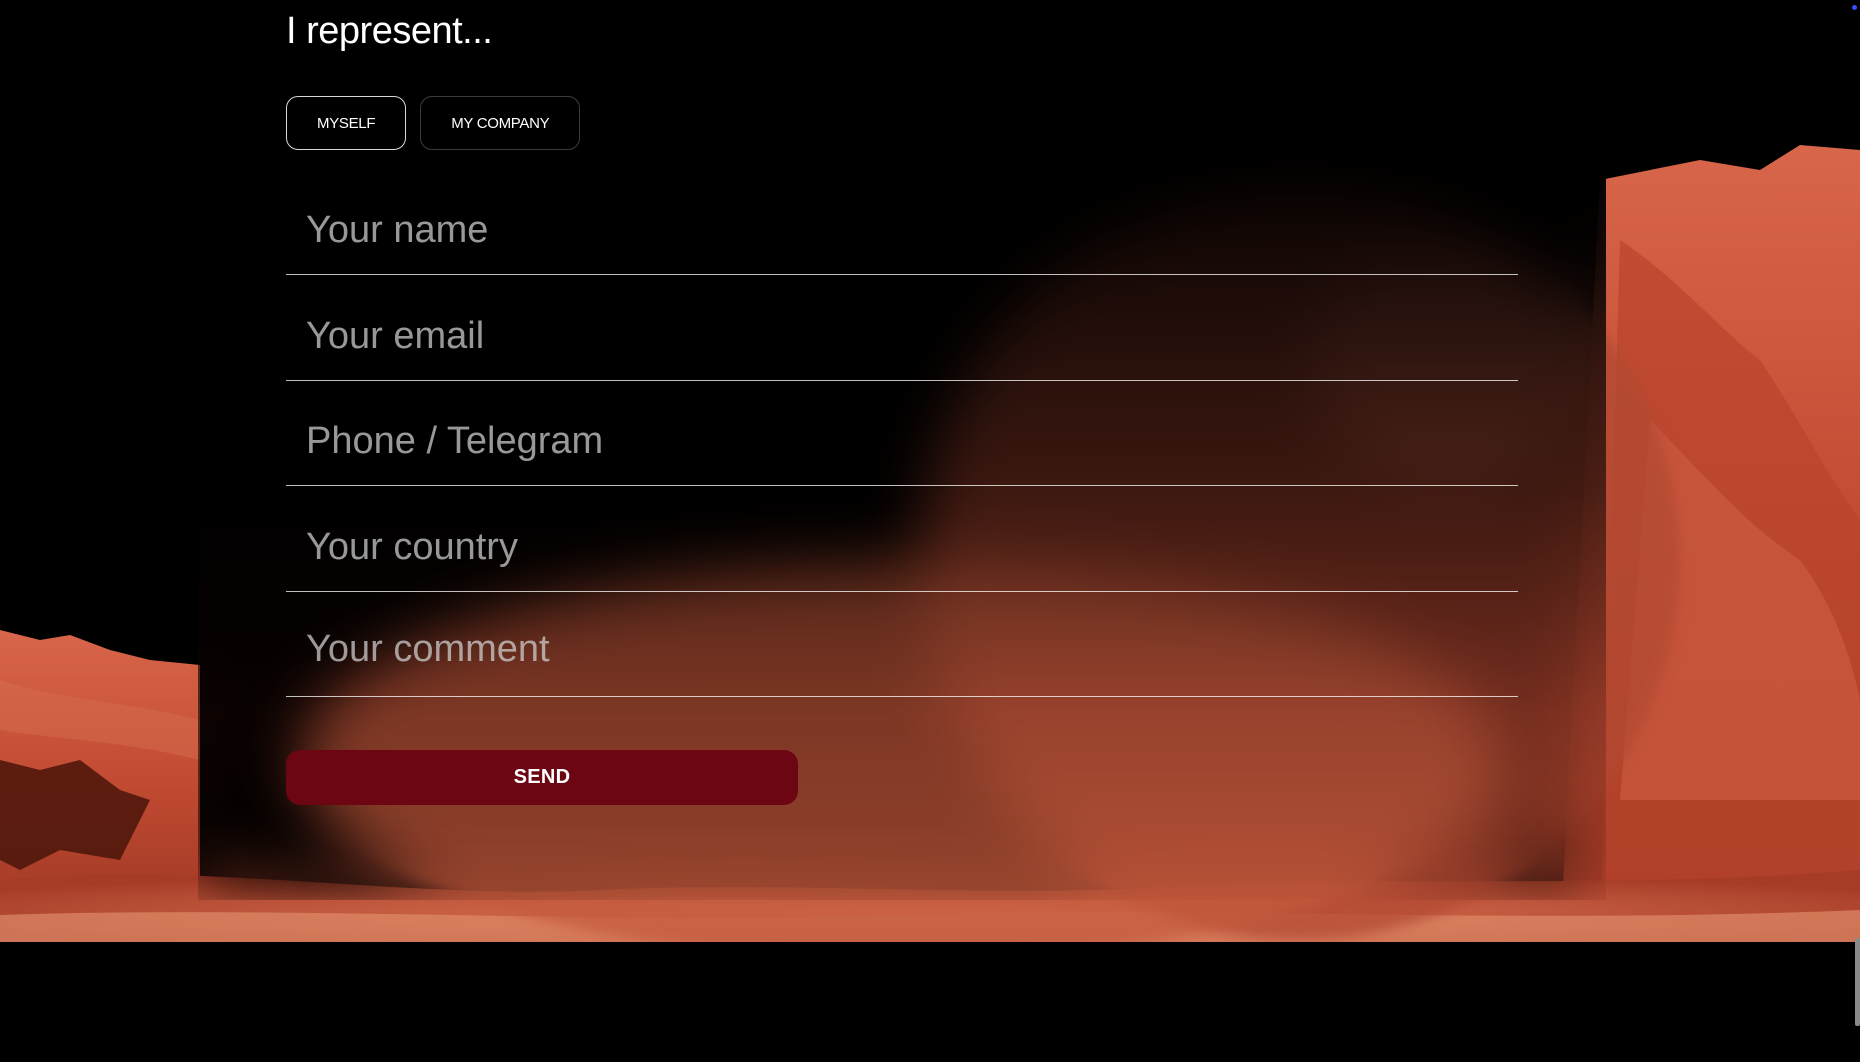 Image resolution: width=1860 pixels, height=1062 pixels. What do you see at coordinates (346, 123) in the screenshot?
I see `myself-option-button: MYSELF` at bounding box center [346, 123].